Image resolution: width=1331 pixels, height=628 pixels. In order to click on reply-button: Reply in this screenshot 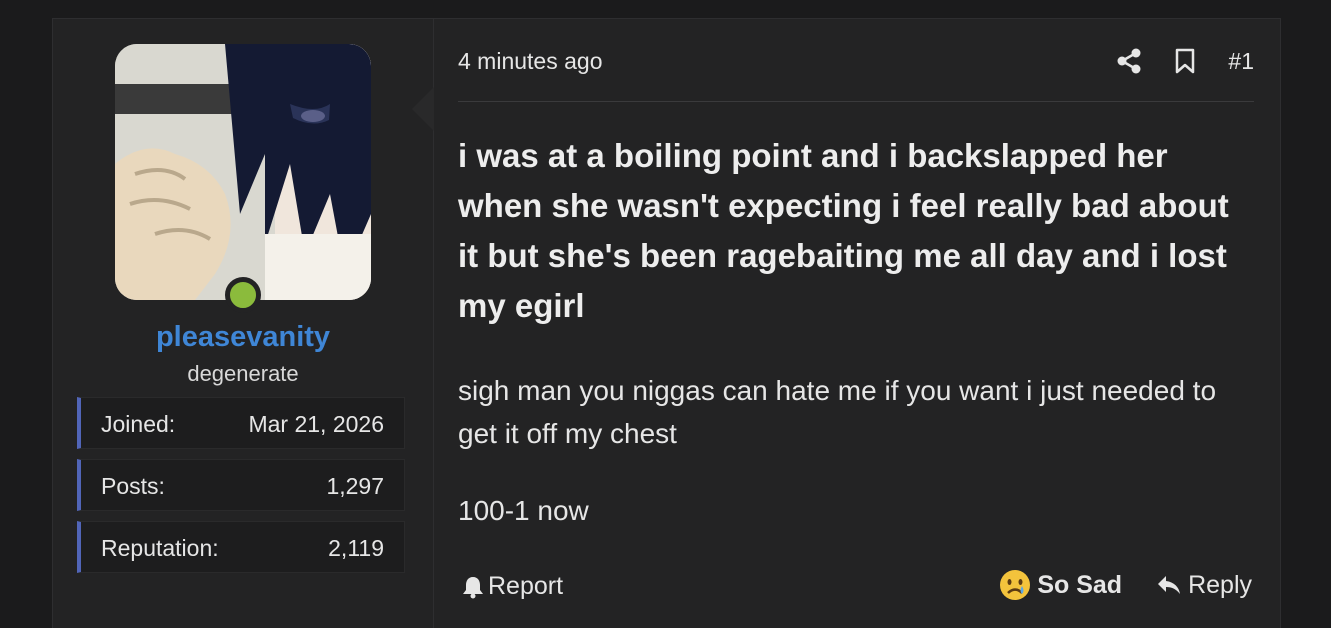, I will do `click(1204, 585)`.